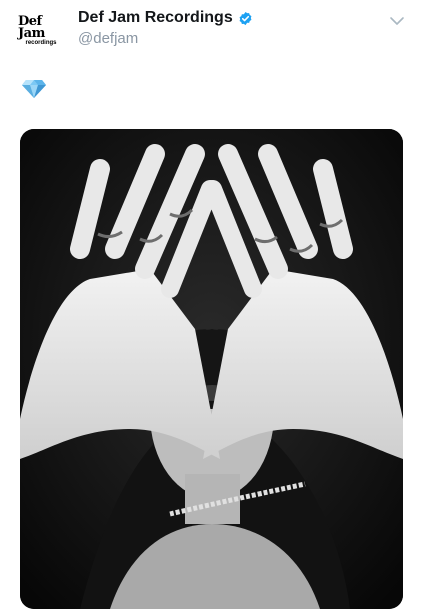 The width and height of the screenshot is (422, 609). Describe the element at coordinates (155, 18) in the screenshot. I see `display-name: Def Jam Recordings` at that location.